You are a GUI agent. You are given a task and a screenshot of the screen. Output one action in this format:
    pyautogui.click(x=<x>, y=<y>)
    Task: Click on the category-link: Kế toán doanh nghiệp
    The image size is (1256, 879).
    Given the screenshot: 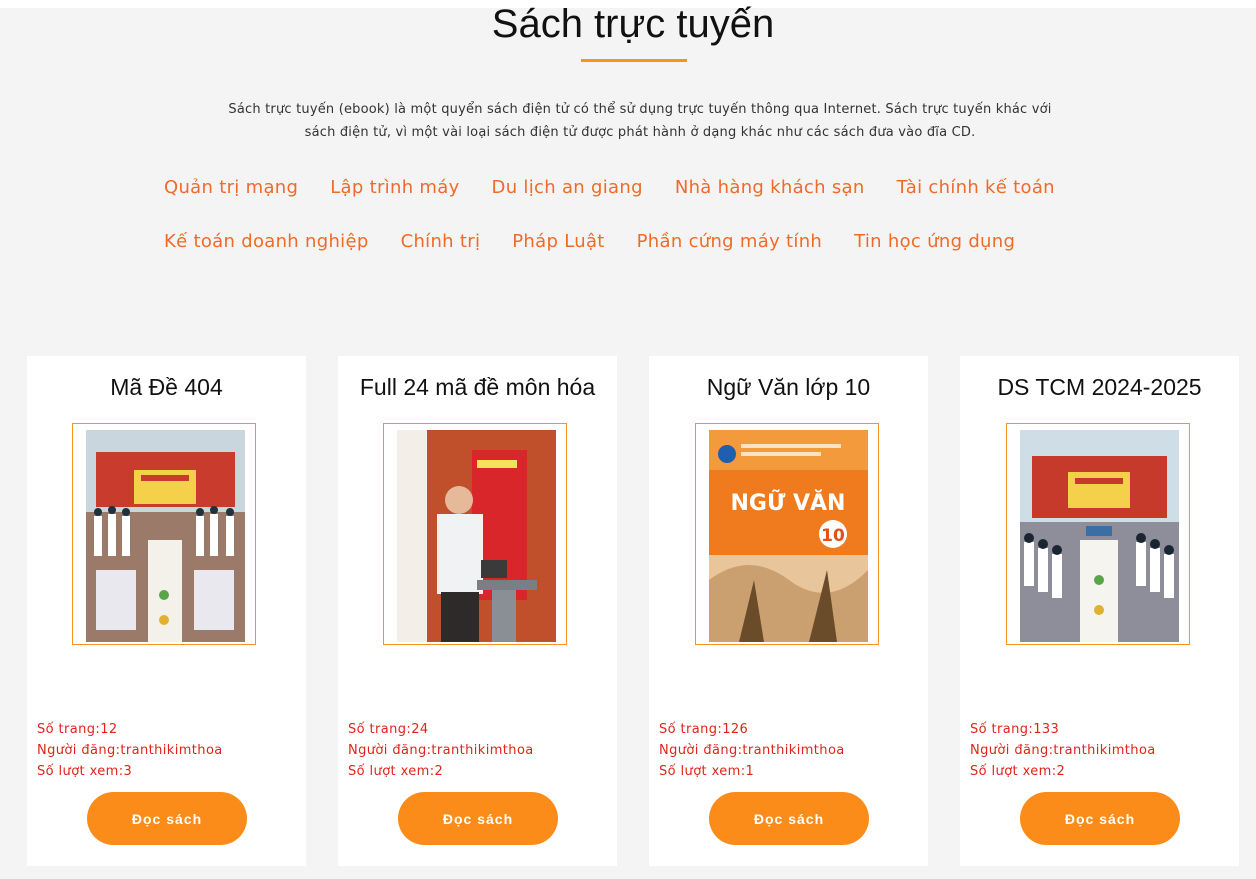 What is the action you would take?
    pyautogui.click(x=266, y=241)
    